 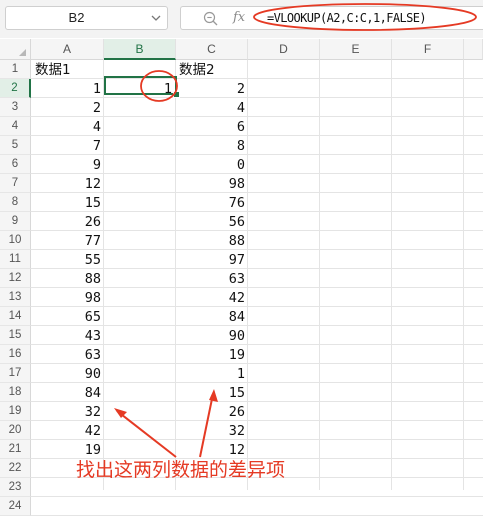 I want to click on zoom-icon, so click(x=210, y=18).